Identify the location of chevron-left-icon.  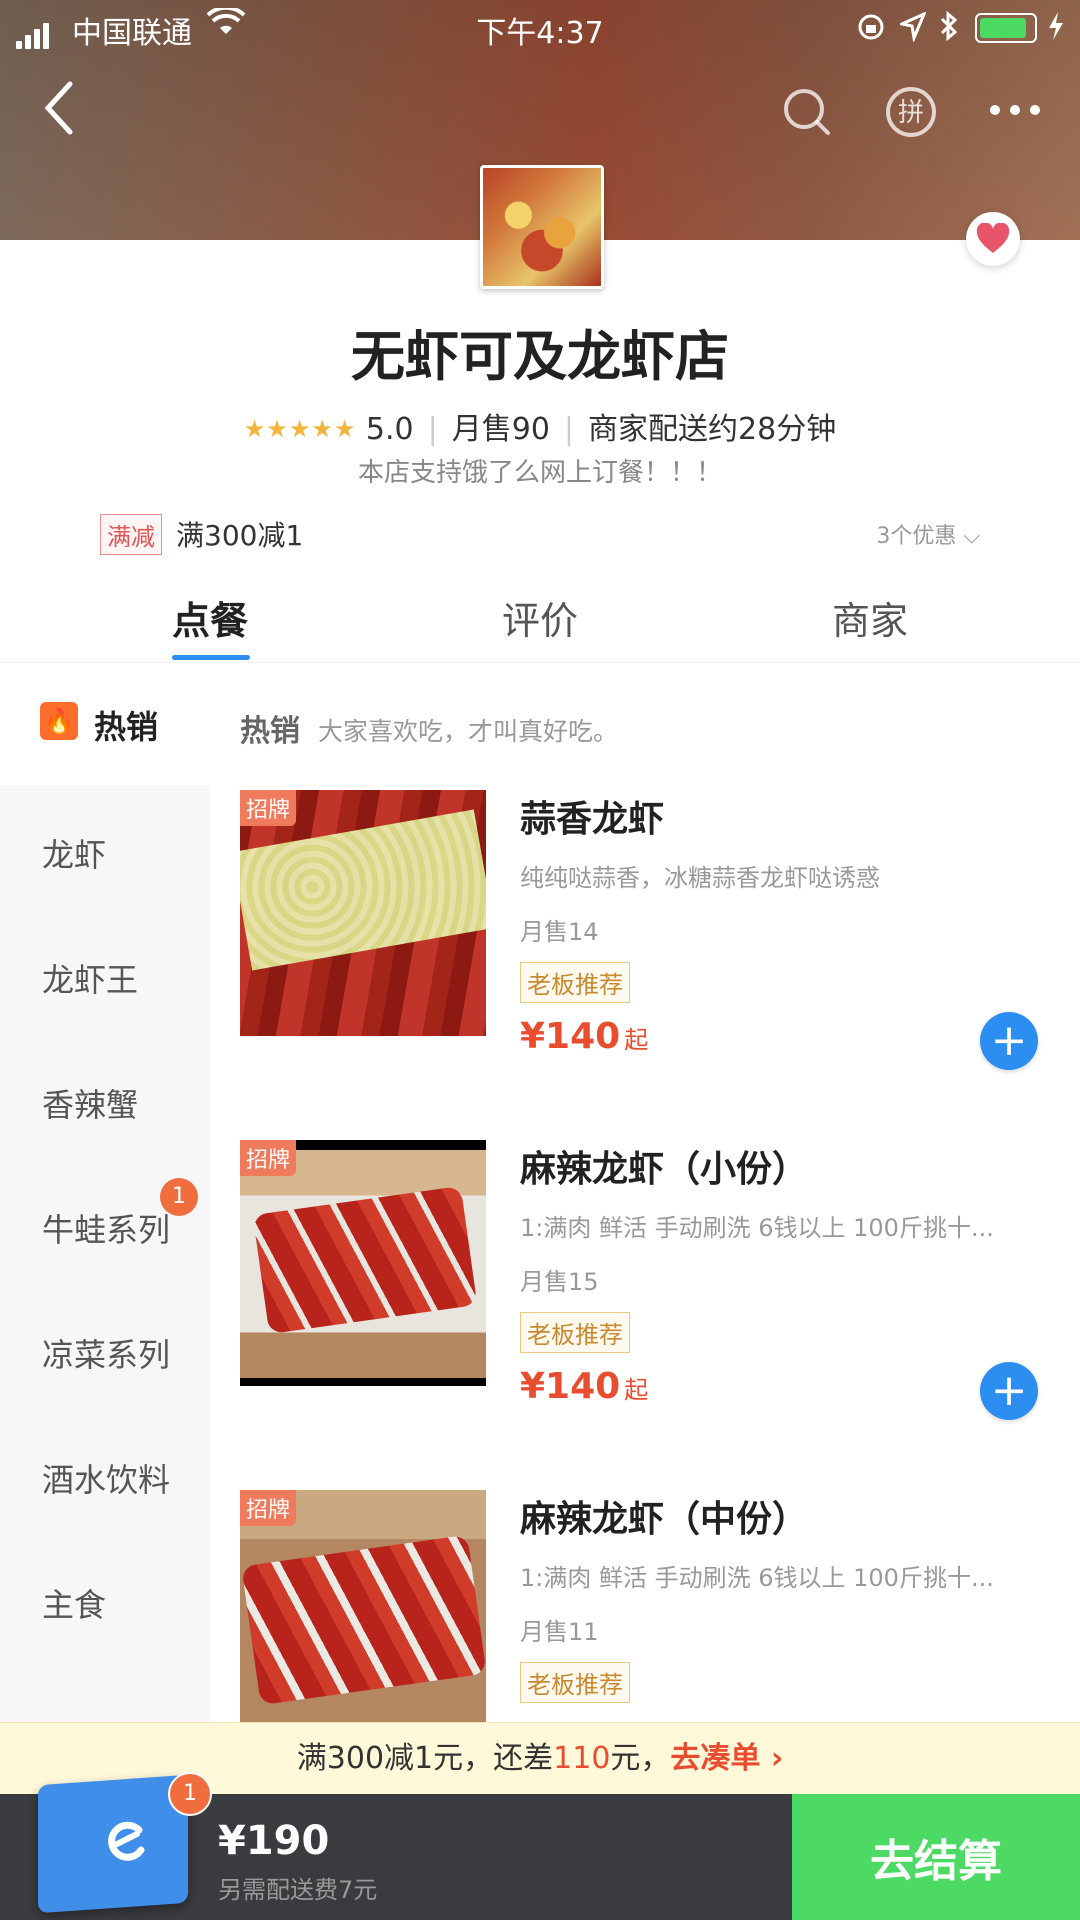
(58, 108).